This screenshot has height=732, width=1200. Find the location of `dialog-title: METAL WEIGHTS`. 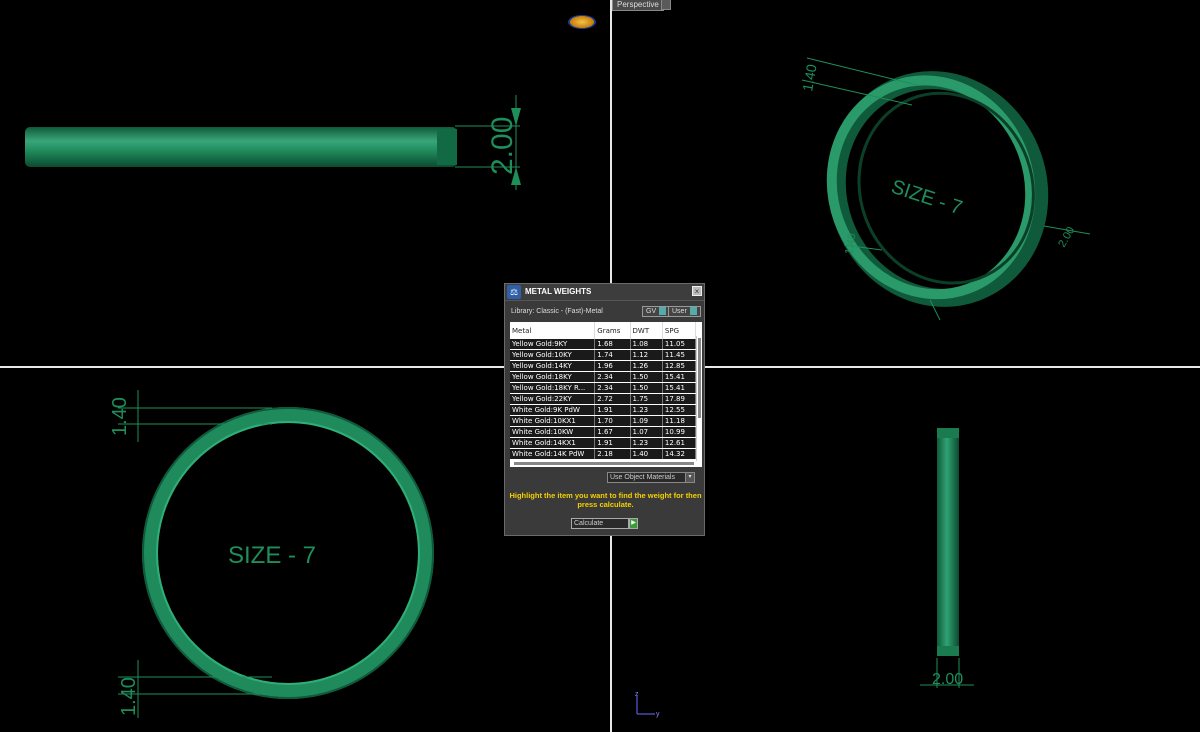

dialog-title: METAL WEIGHTS is located at coordinates (558, 291).